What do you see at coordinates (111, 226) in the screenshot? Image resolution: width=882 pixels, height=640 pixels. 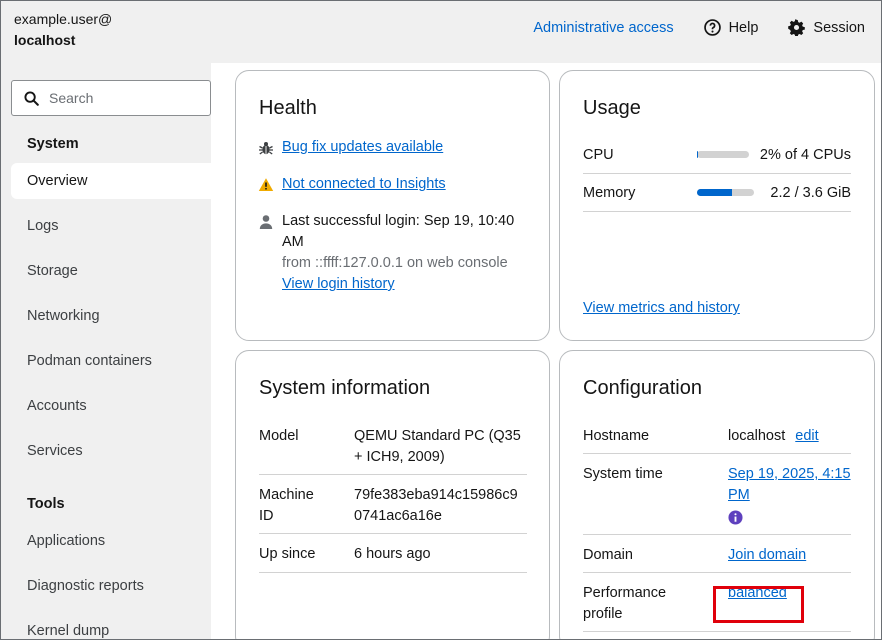 I see `sidebar-item-logs: Logs` at bounding box center [111, 226].